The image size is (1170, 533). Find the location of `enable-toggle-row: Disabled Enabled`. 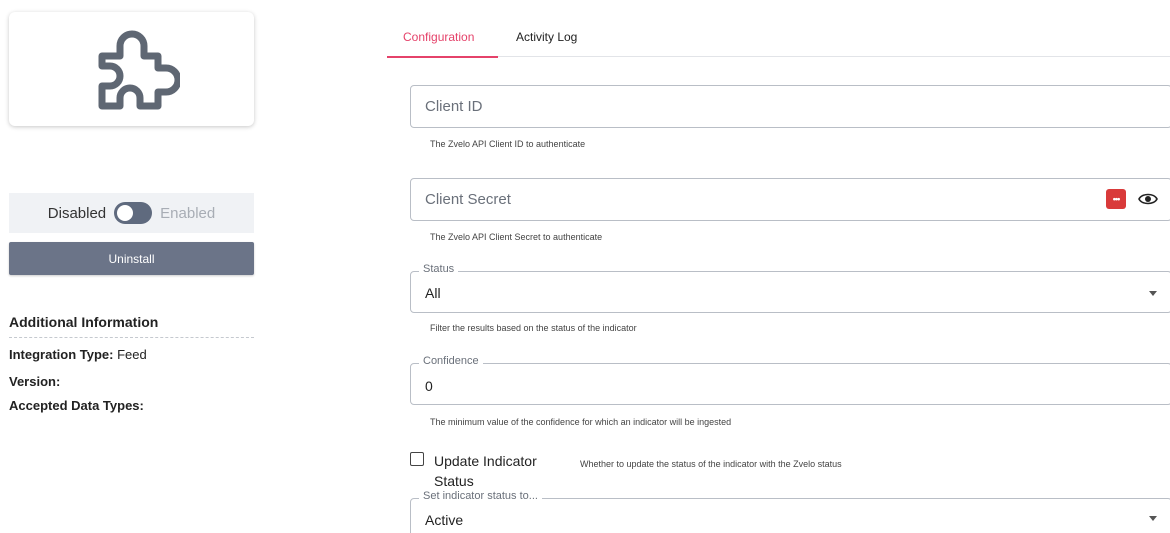

enable-toggle-row: Disabled Enabled is located at coordinates (131, 213).